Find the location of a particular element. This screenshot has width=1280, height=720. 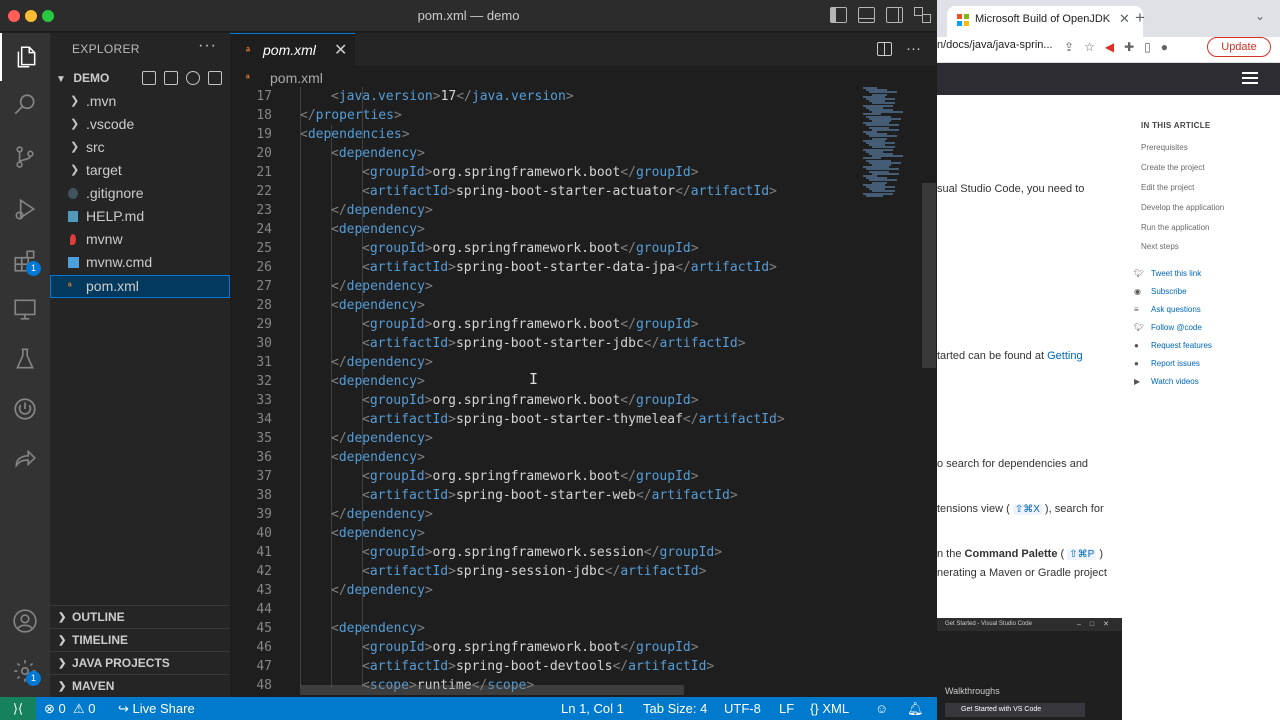

tree-file-gitignore: .gitignore is located at coordinates (140, 193).